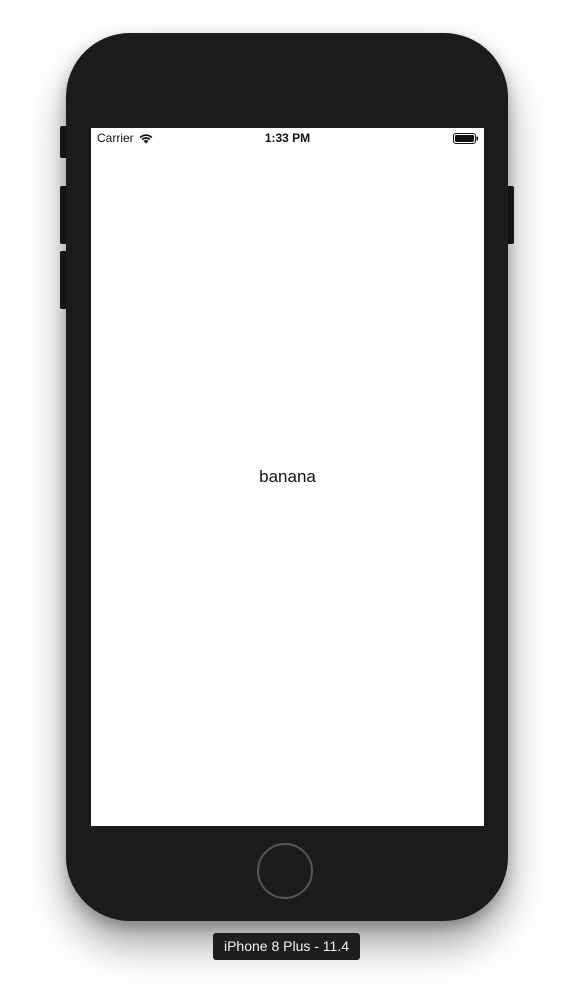  I want to click on content-label: banana, so click(287, 476).